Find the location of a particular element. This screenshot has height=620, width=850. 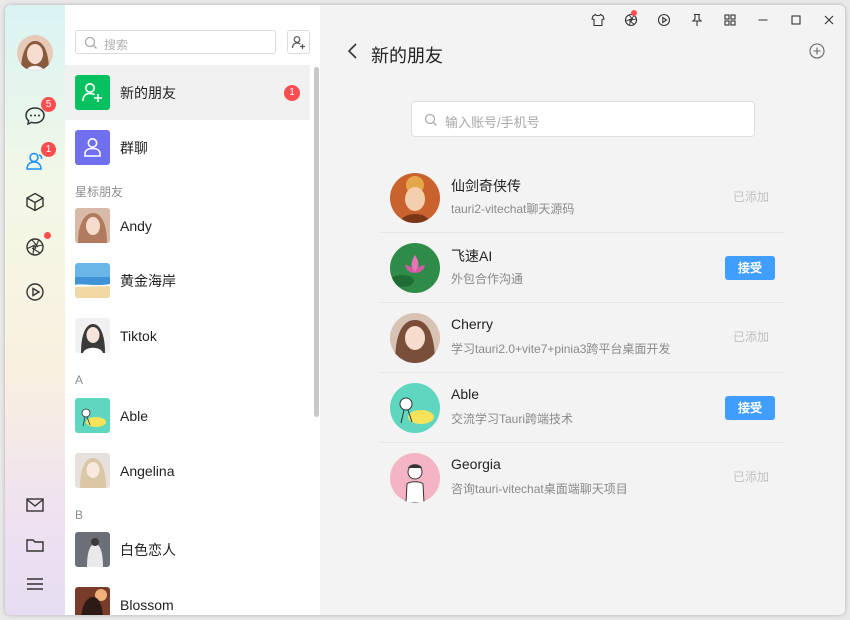

folder-icon is located at coordinates (35, 545).